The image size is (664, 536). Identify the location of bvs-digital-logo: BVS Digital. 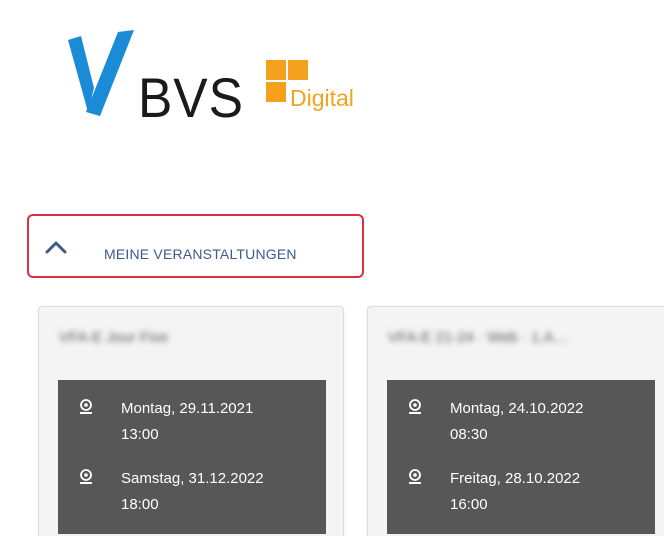
(224, 76).